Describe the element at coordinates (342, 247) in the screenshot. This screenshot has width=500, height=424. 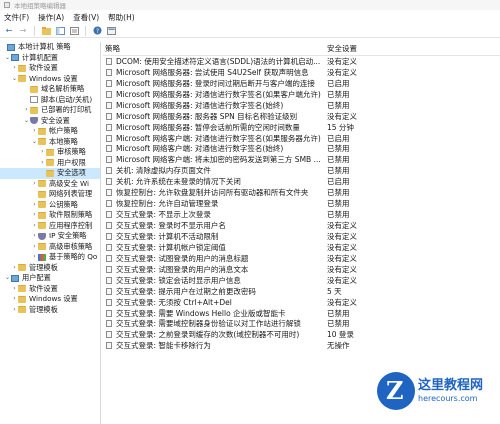
I see `security-setting: 没有定义` at that location.